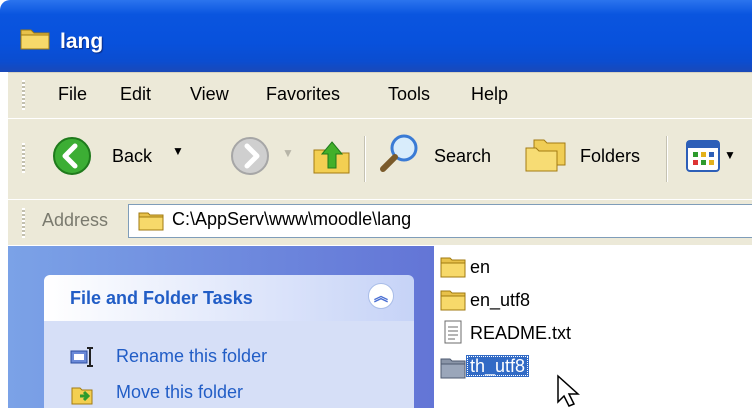  What do you see at coordinates (292, 219) in the screenshot?
I see `address-path: C:\AppServ\www\moodle\lang` at bounding box center [292, 219].